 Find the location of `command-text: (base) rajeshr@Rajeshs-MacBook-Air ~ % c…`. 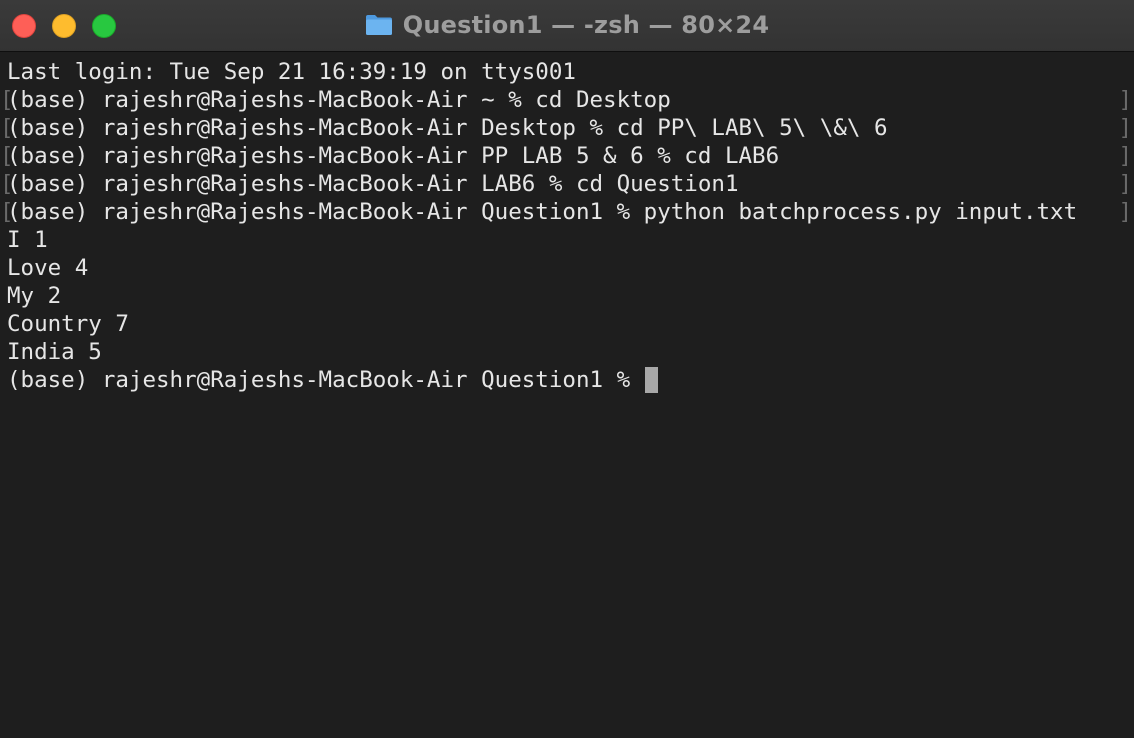

command-text: (base) rajeshr@Rajeshs-MacBook-Air ~ % c… is located at coordinates (339, 100).